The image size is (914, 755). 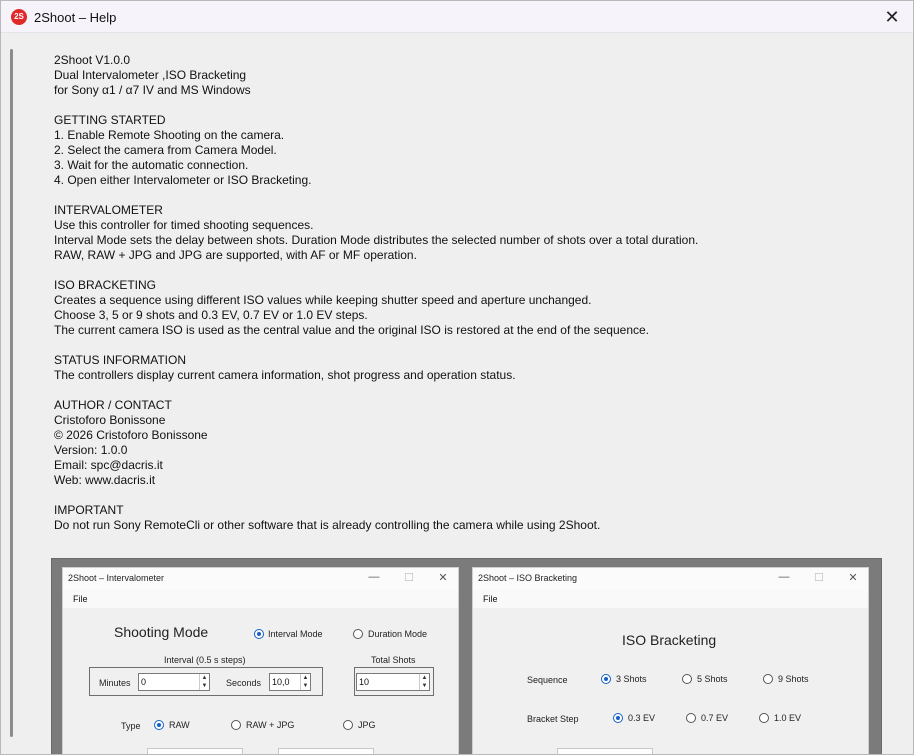 I want to click on total-shots-stepper: 10 ▲ ▼, so click(x=393, y=682).